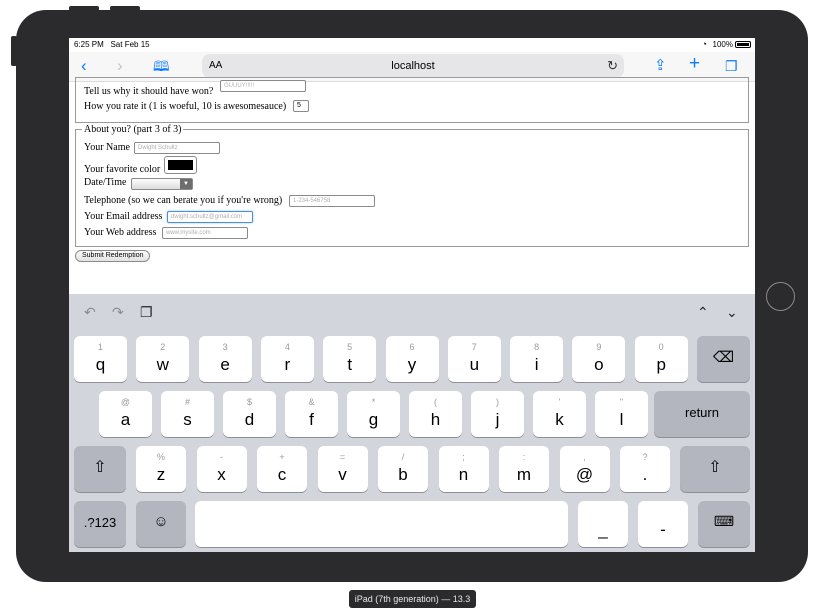 The width and height of the screenshot is (825, 616). Describe the element at coordinates (599, 364) in the screenshot. I see `key-label: o` at that location.